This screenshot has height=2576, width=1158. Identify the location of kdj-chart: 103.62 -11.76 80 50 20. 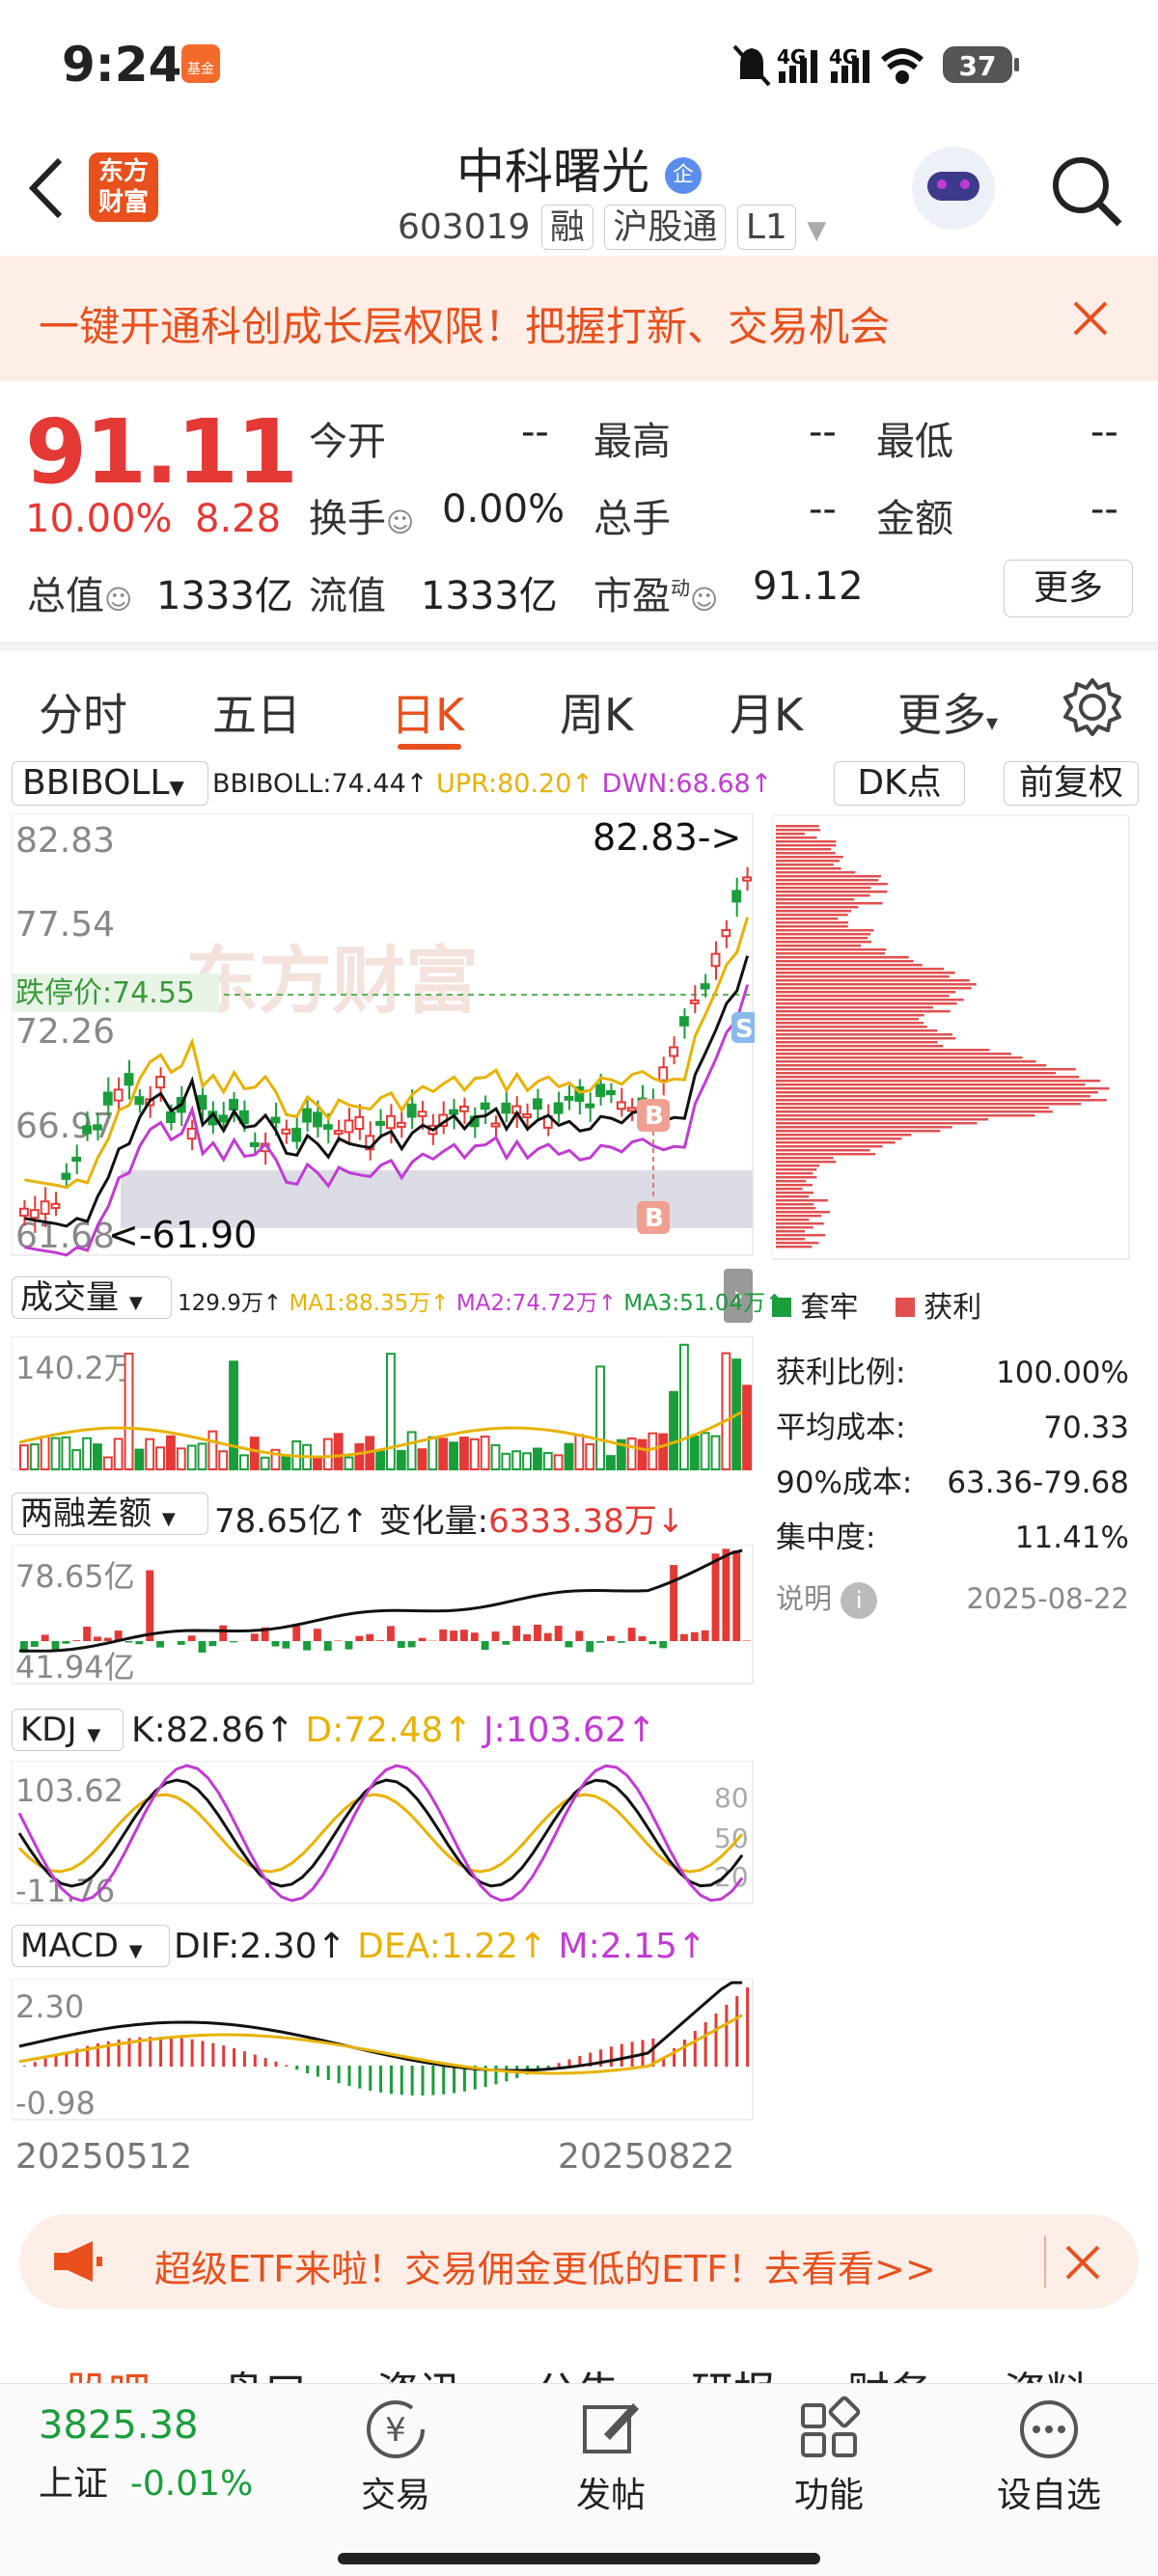
(383, 1833).